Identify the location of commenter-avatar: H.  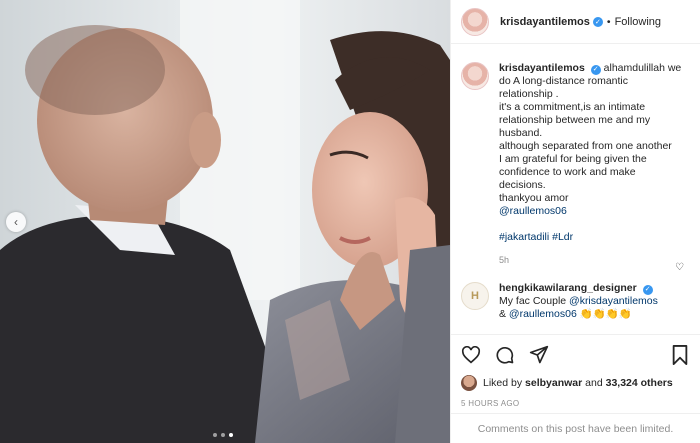
(475, 296).